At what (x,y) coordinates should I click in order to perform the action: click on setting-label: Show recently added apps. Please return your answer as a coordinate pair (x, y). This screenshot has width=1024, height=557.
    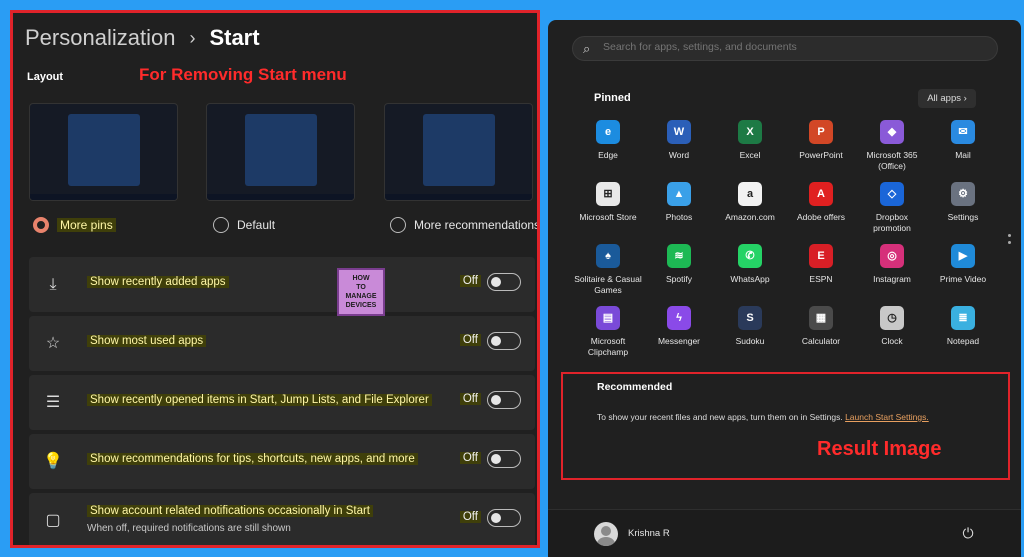
    Looking at the image, I should click on (158, 282).